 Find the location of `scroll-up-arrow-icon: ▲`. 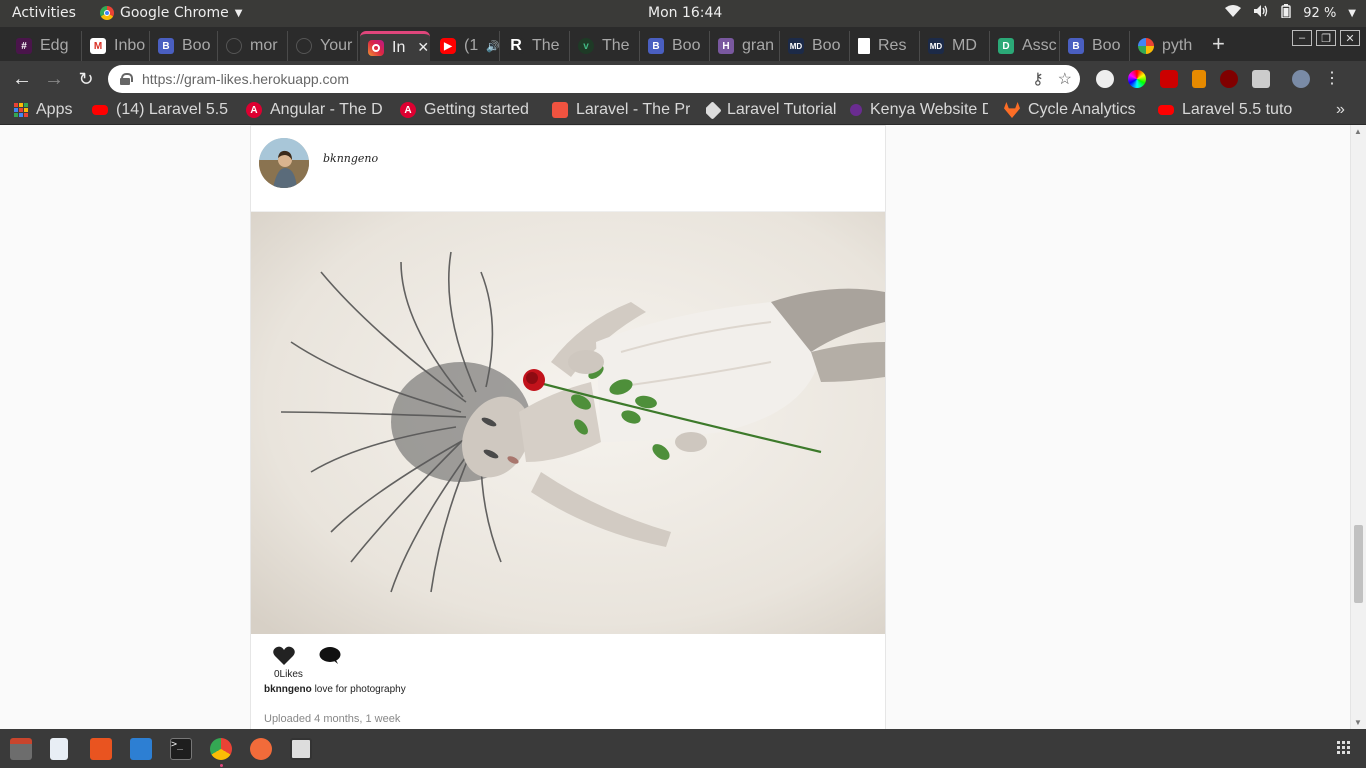

scroll-up-arrow-icon: ▲ is located at coordinates (1358, 131).